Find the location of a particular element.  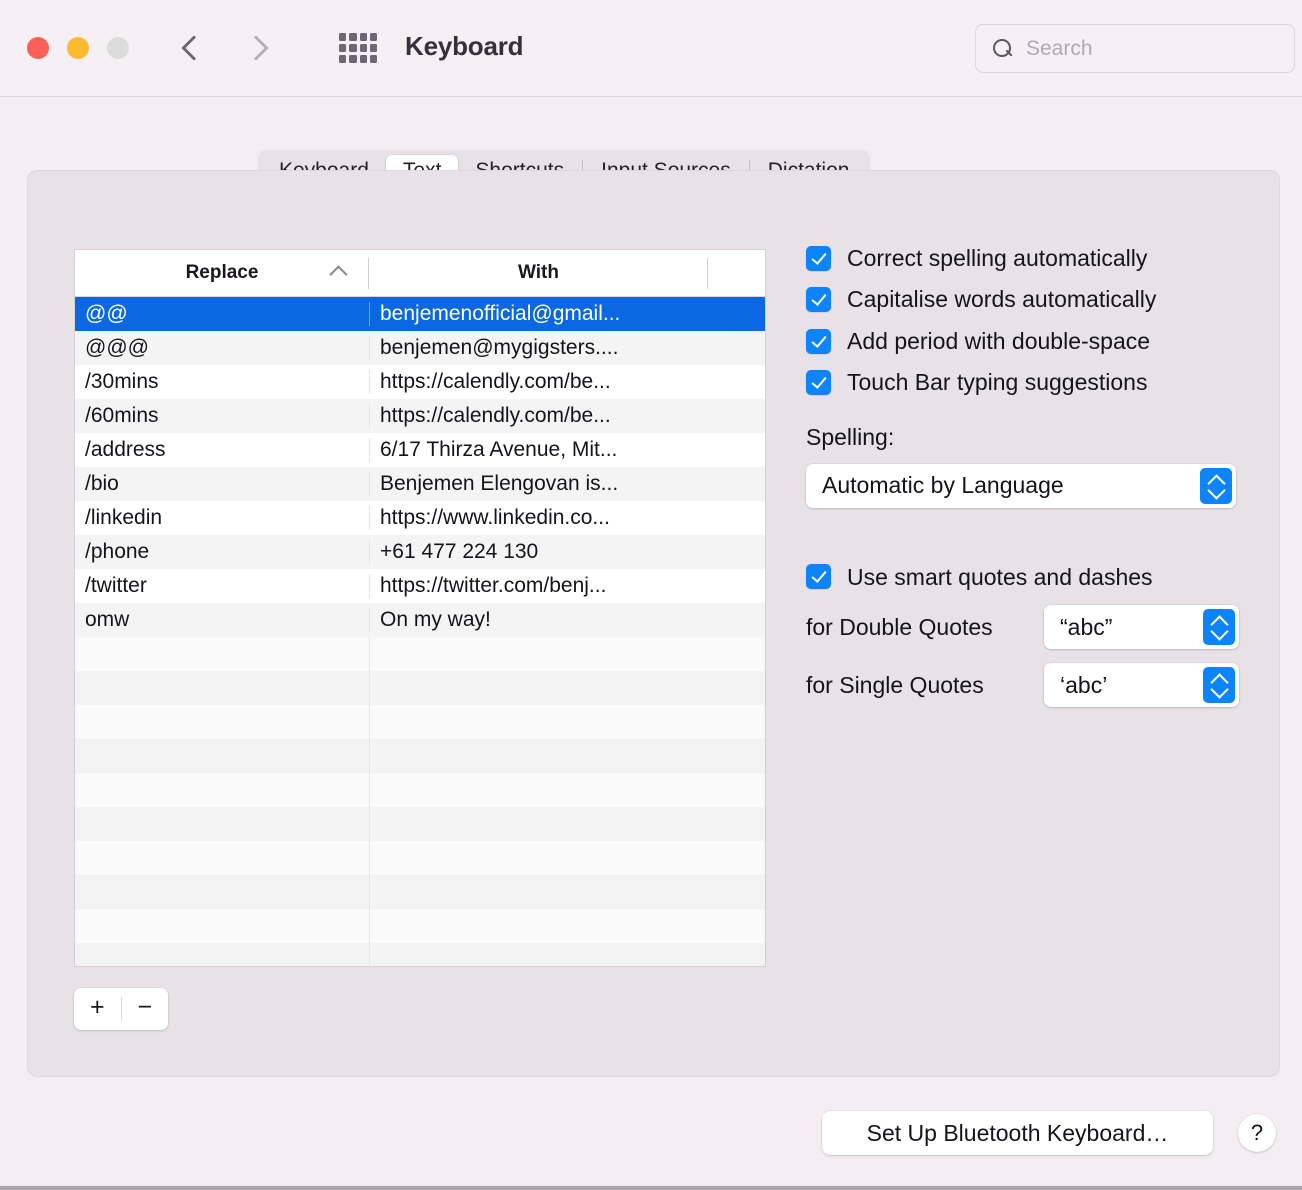

spelling-label: Spelling: is located at coordinates (850, 436).